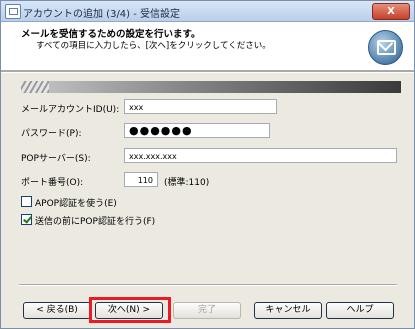 The width and height of the screenshot is (415, 329). I want to click on apop-label: APOP認証を使う(E), so click(76, 202).